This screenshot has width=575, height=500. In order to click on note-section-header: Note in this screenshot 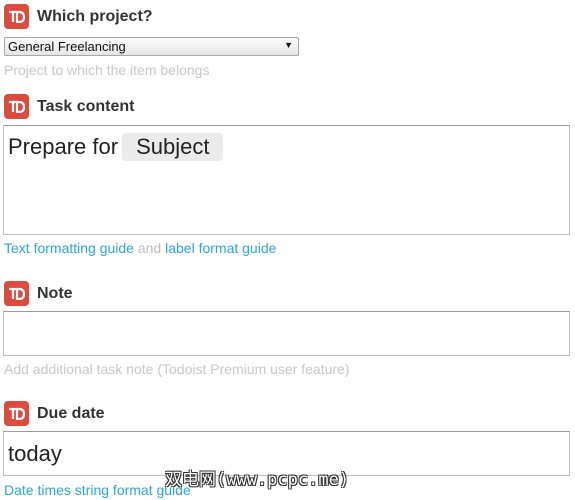, I will do `click(38, 293)`.